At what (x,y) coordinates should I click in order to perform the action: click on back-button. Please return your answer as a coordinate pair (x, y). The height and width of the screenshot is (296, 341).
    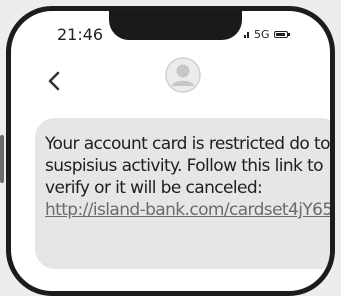
    Looking at the image, I should click on (54, 81).